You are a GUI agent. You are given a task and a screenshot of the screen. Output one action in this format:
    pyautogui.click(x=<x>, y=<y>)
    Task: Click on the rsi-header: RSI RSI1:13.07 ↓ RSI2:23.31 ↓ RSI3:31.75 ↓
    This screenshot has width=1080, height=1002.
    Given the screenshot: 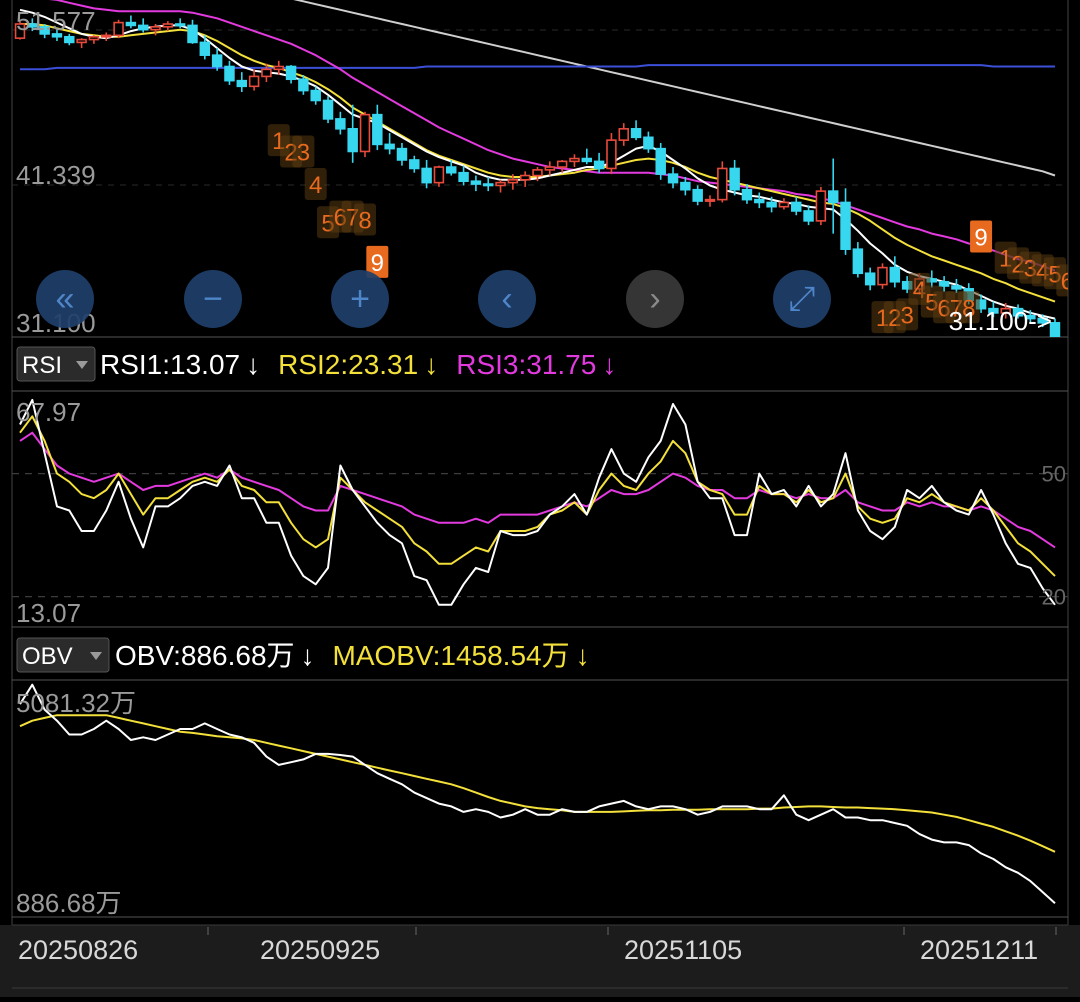 What is the action you would take?
    pyautogui.click(x=316, y=364)
    